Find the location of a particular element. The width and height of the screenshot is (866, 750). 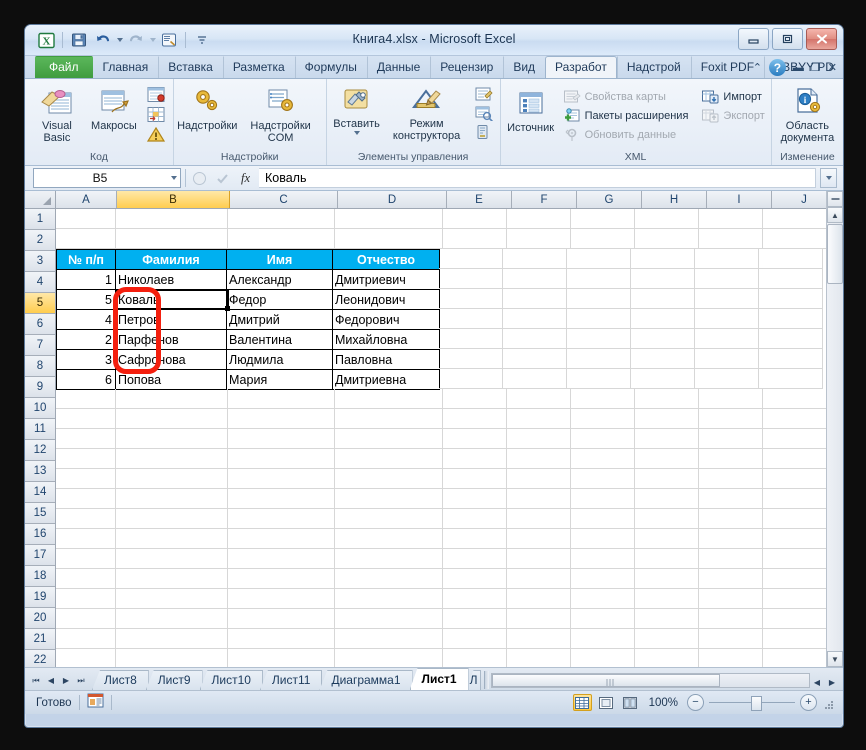

cell-A3: № п/п is located at coordinates (86, 259).